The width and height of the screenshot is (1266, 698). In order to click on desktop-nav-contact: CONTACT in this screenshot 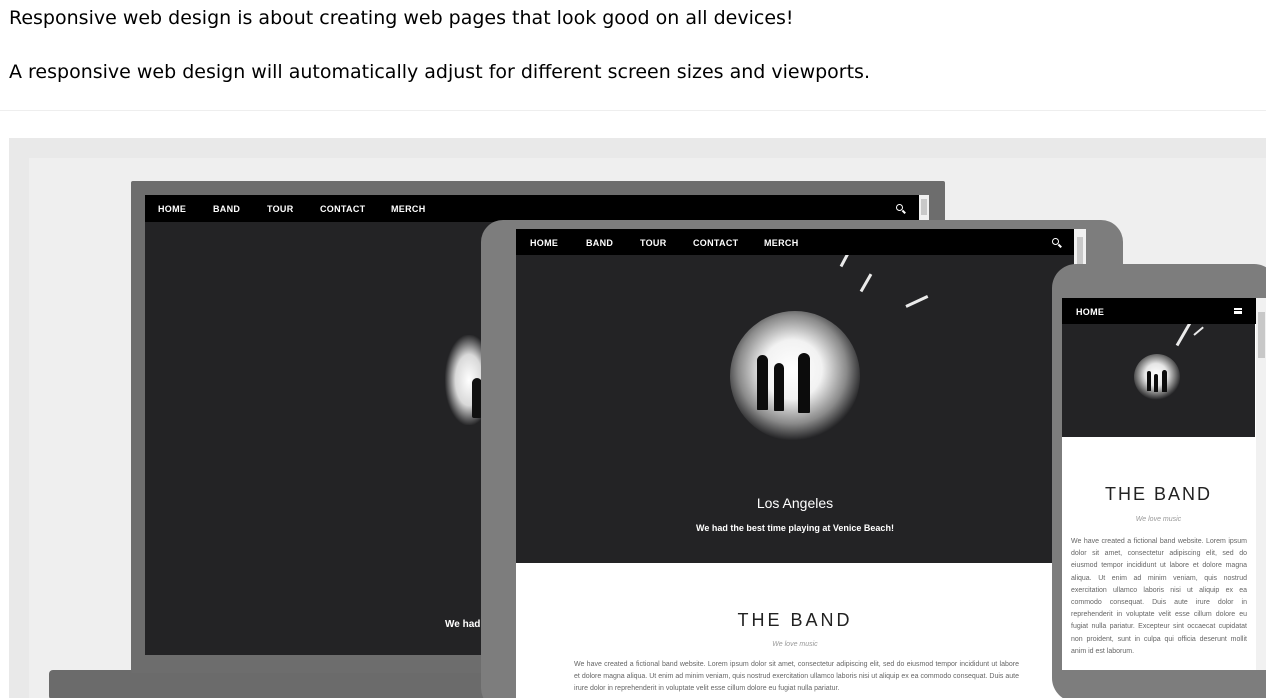, I will do `click(343, 209)`.